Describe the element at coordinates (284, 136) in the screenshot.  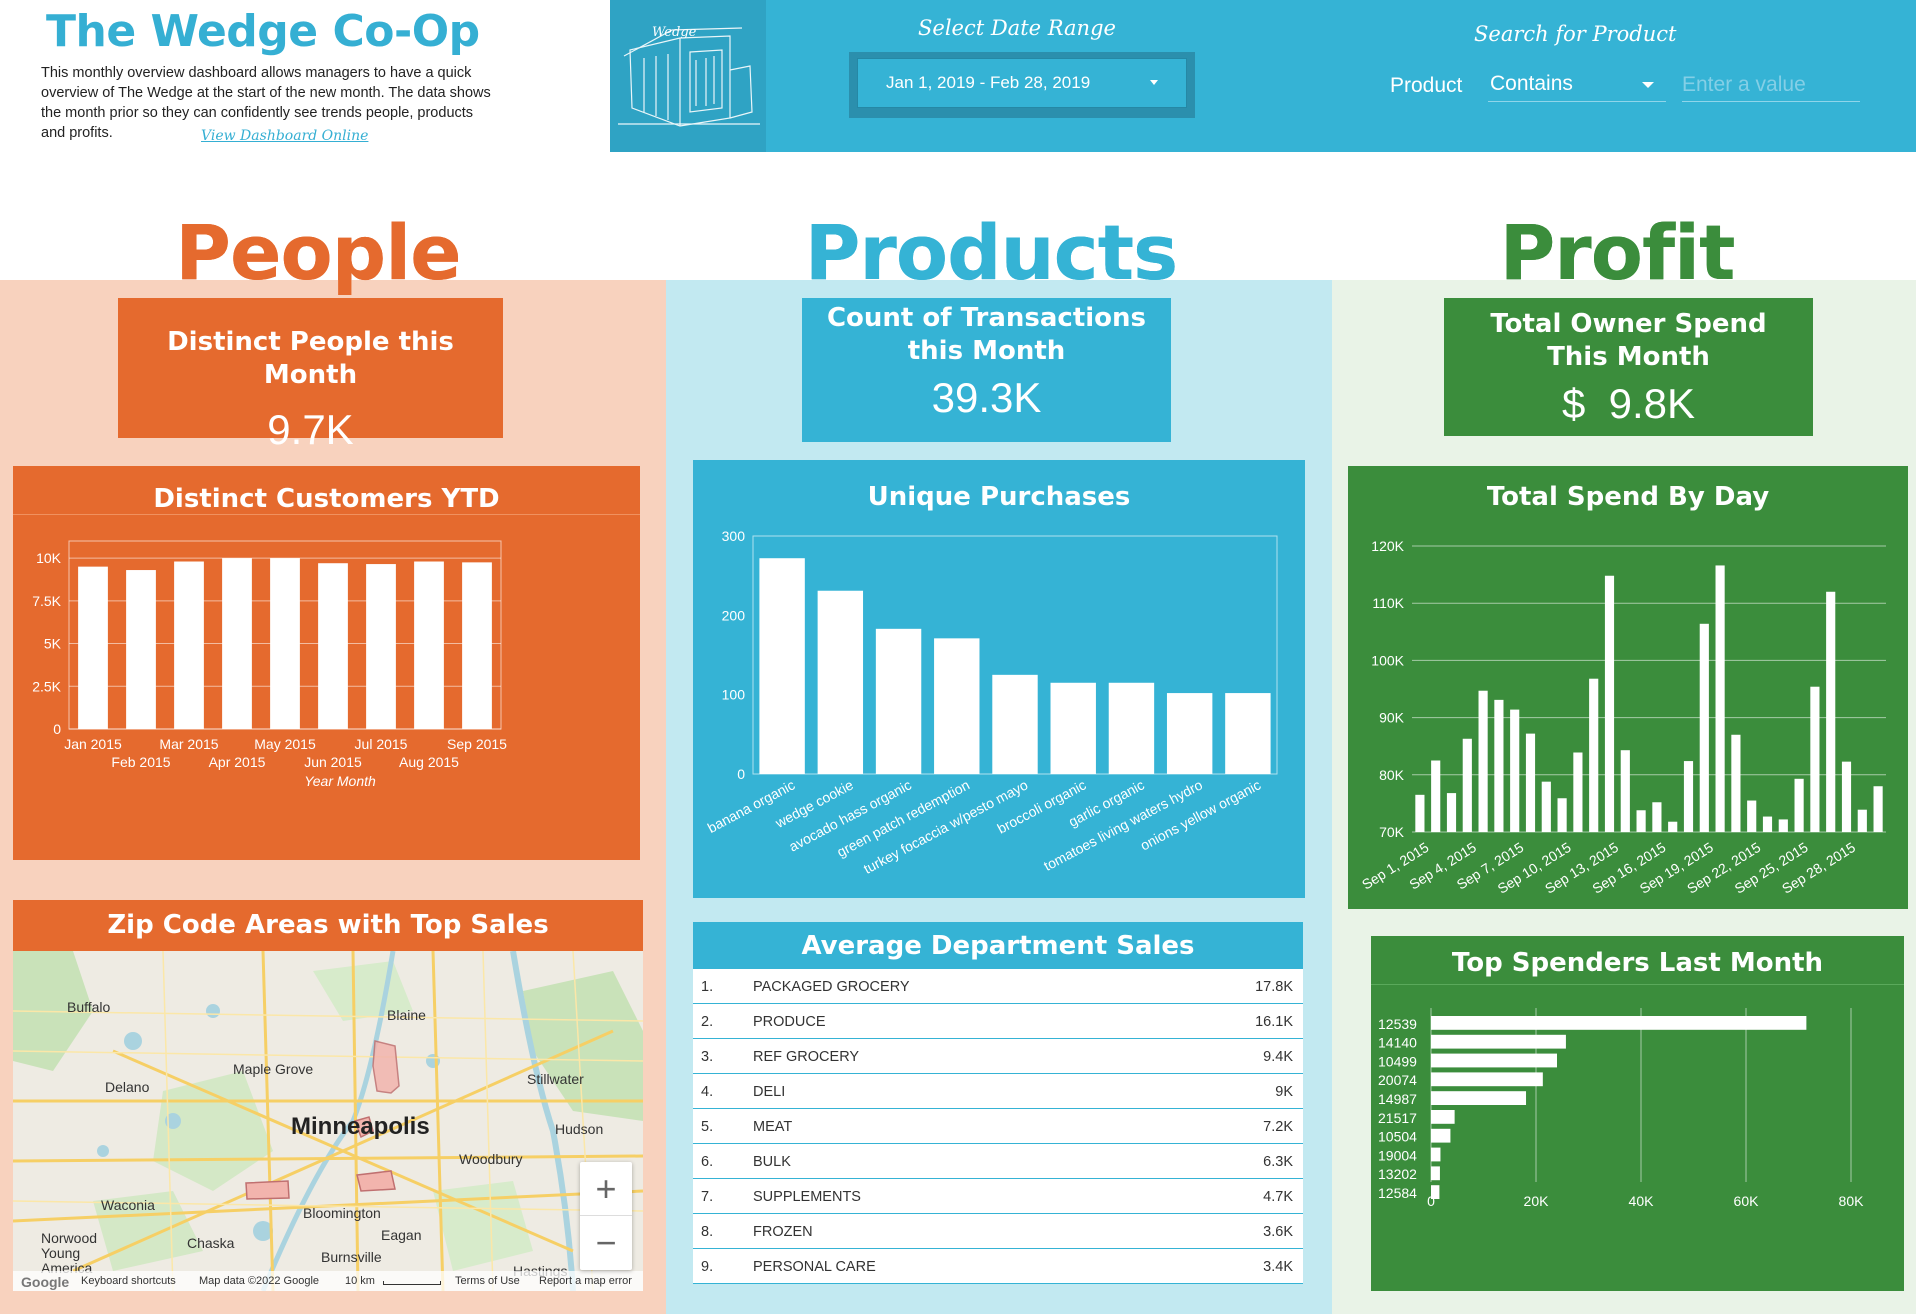
I see `view-dashboard-link: View Dashboard Online` at that location.